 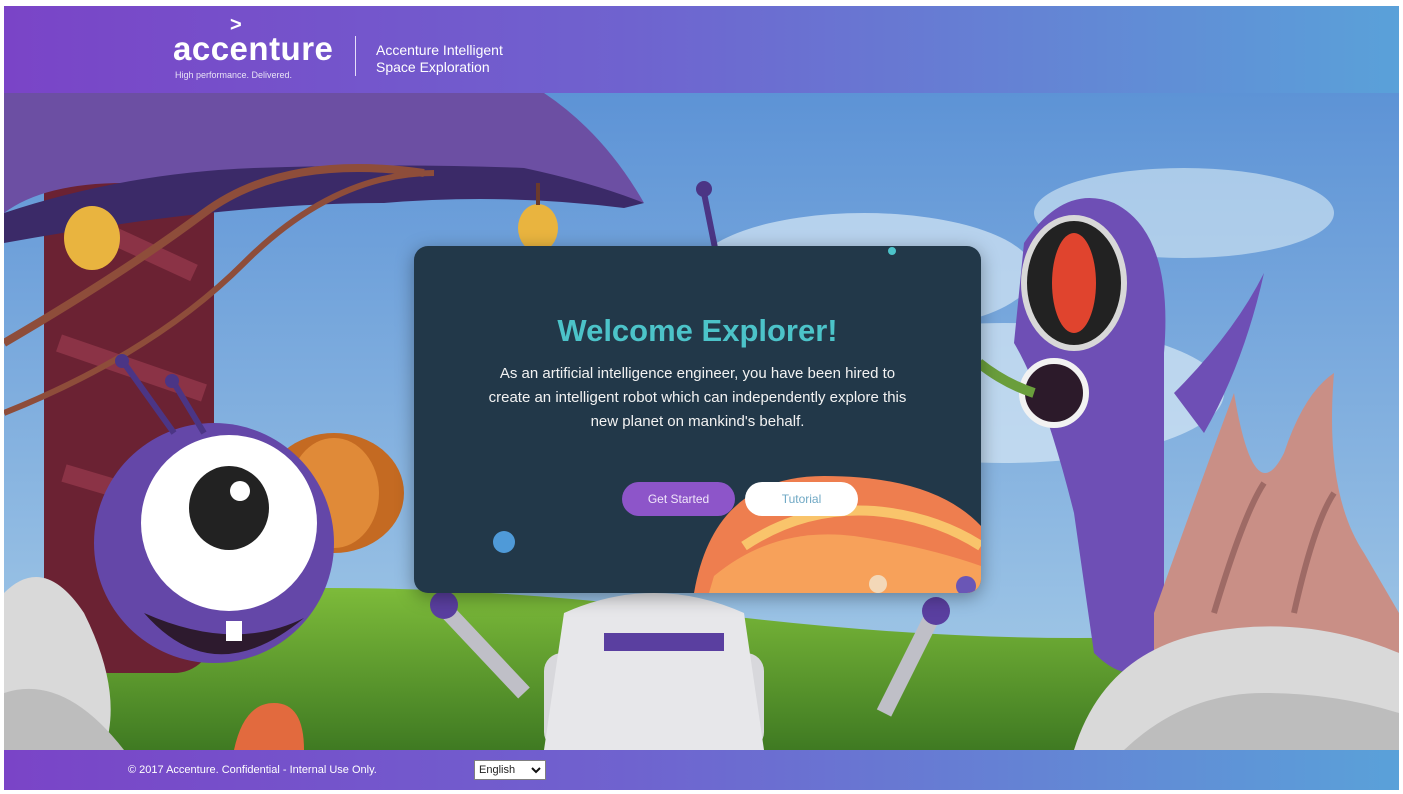 What do you see at coordinates (355, 56) in the screenshot?
I see `header-divider` at bounding box center [355, 56].